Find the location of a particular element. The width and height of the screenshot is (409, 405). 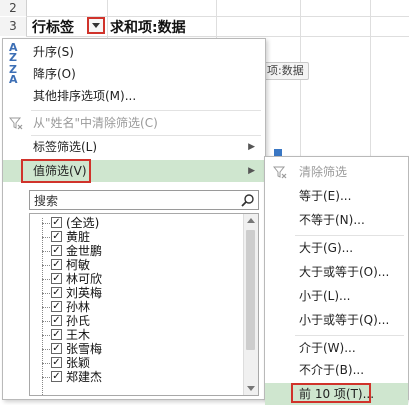

search-placeholder: 搜索 is located at coordinates (46, 201).